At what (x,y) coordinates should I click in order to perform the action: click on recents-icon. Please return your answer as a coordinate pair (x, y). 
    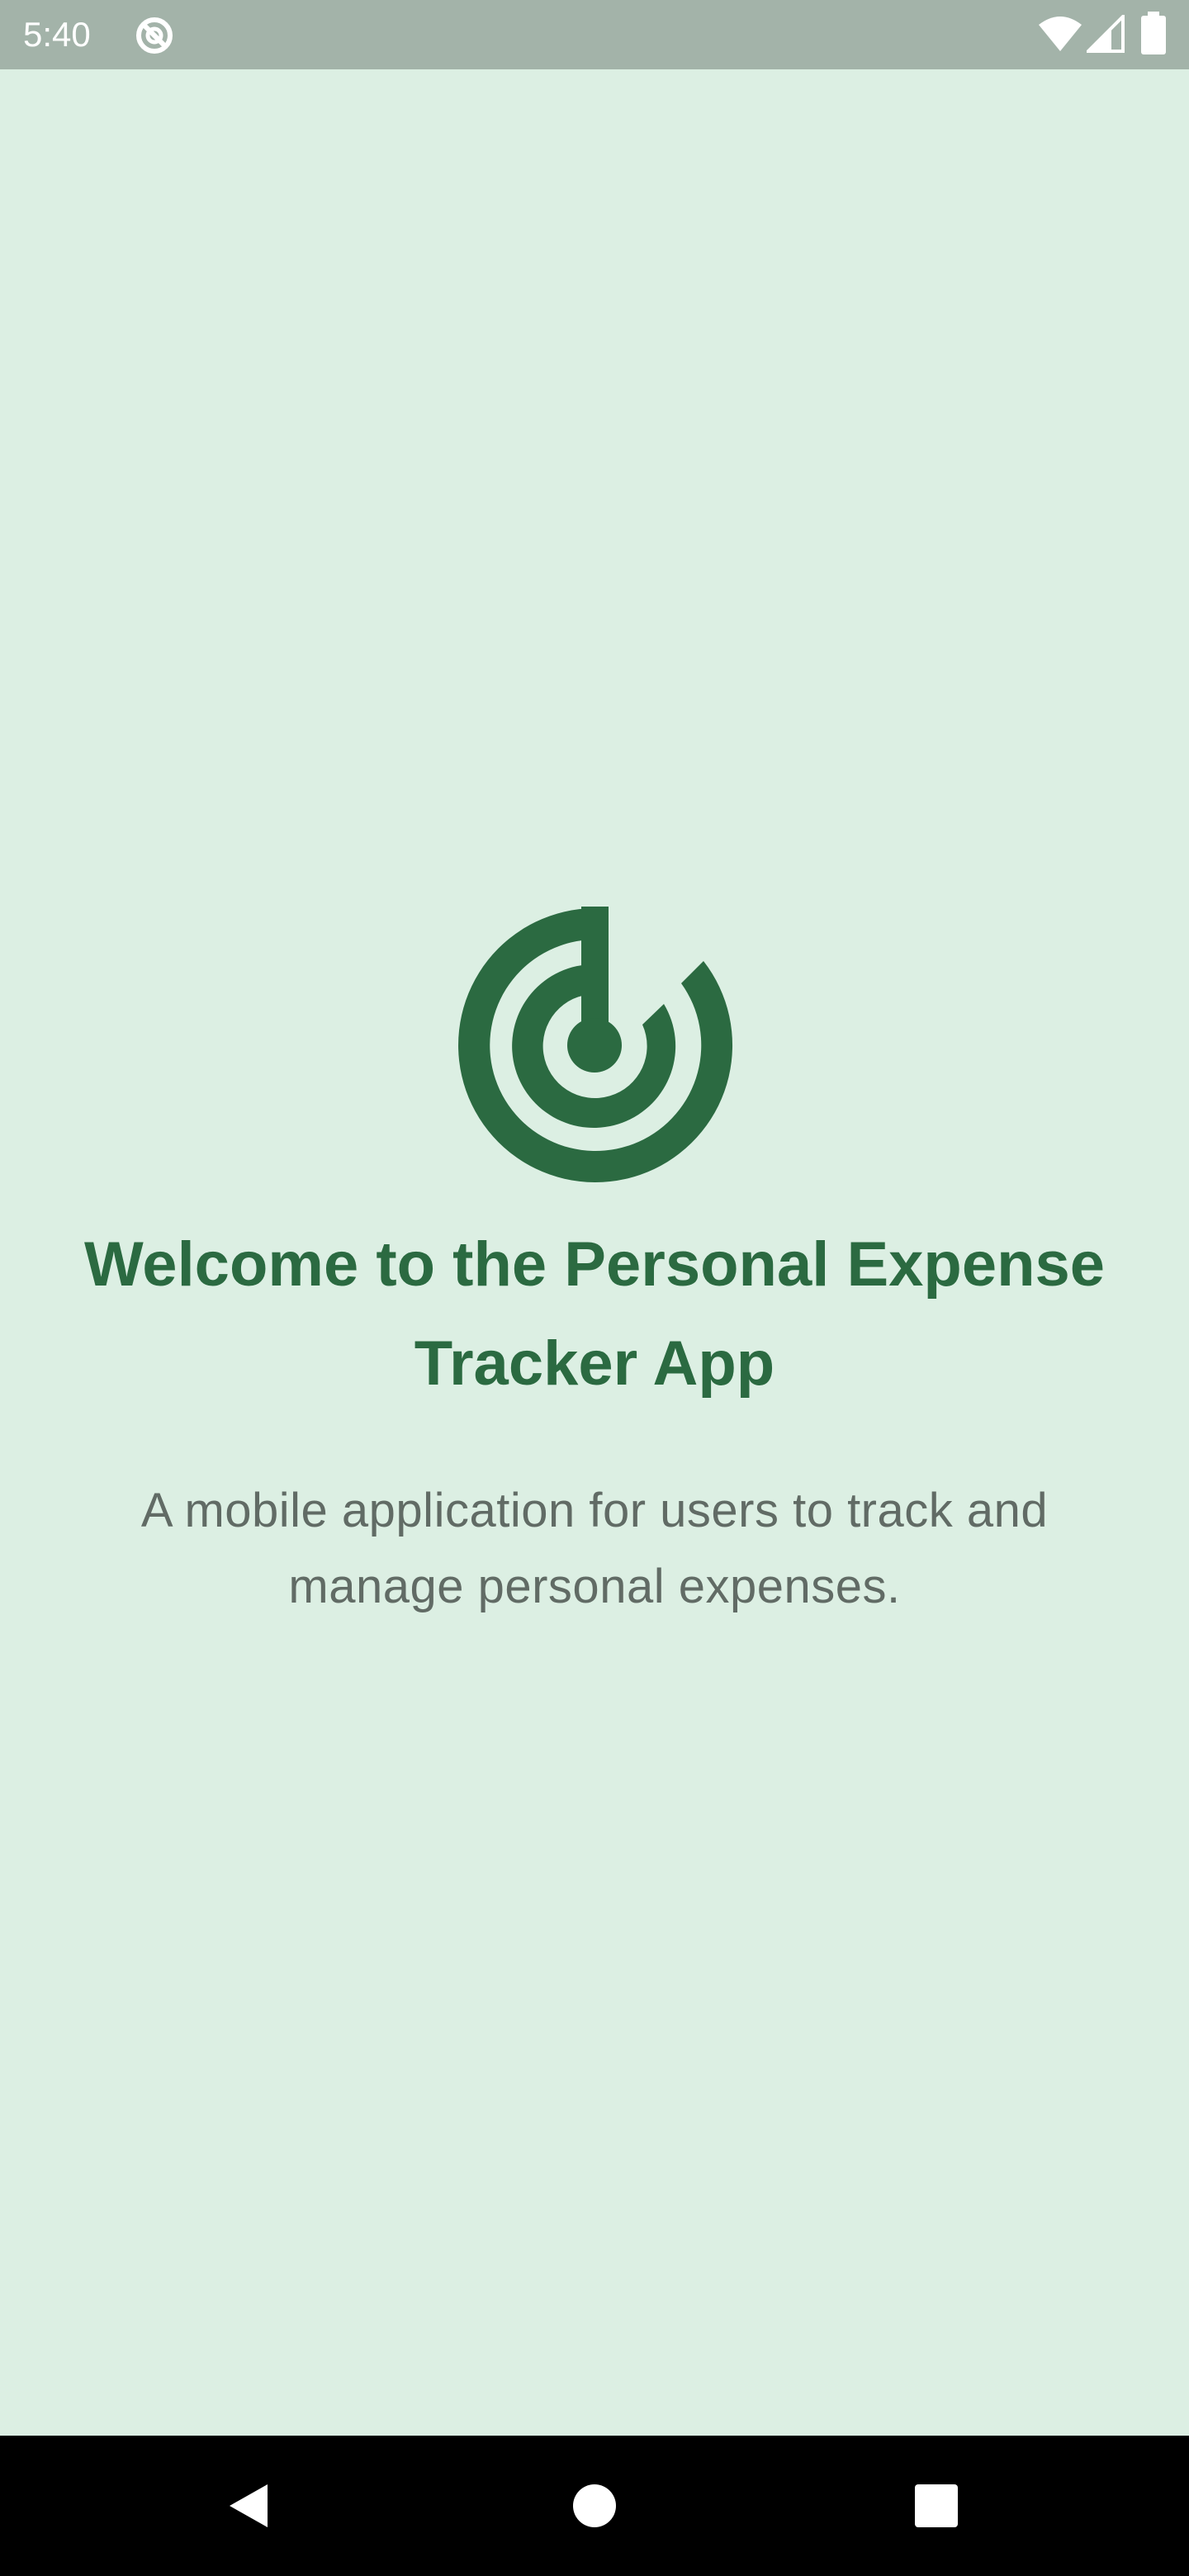
    Looking at the image, I should click on (936, 2505).